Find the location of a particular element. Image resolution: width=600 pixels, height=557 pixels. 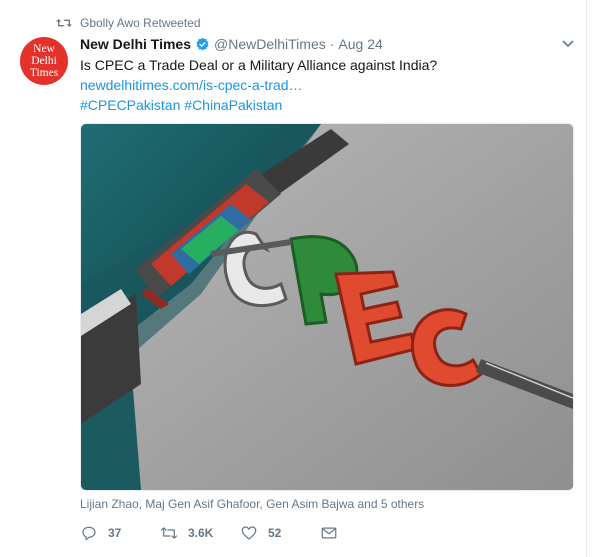

avatar: New Delhi Times is located at coordinates (44, 61).